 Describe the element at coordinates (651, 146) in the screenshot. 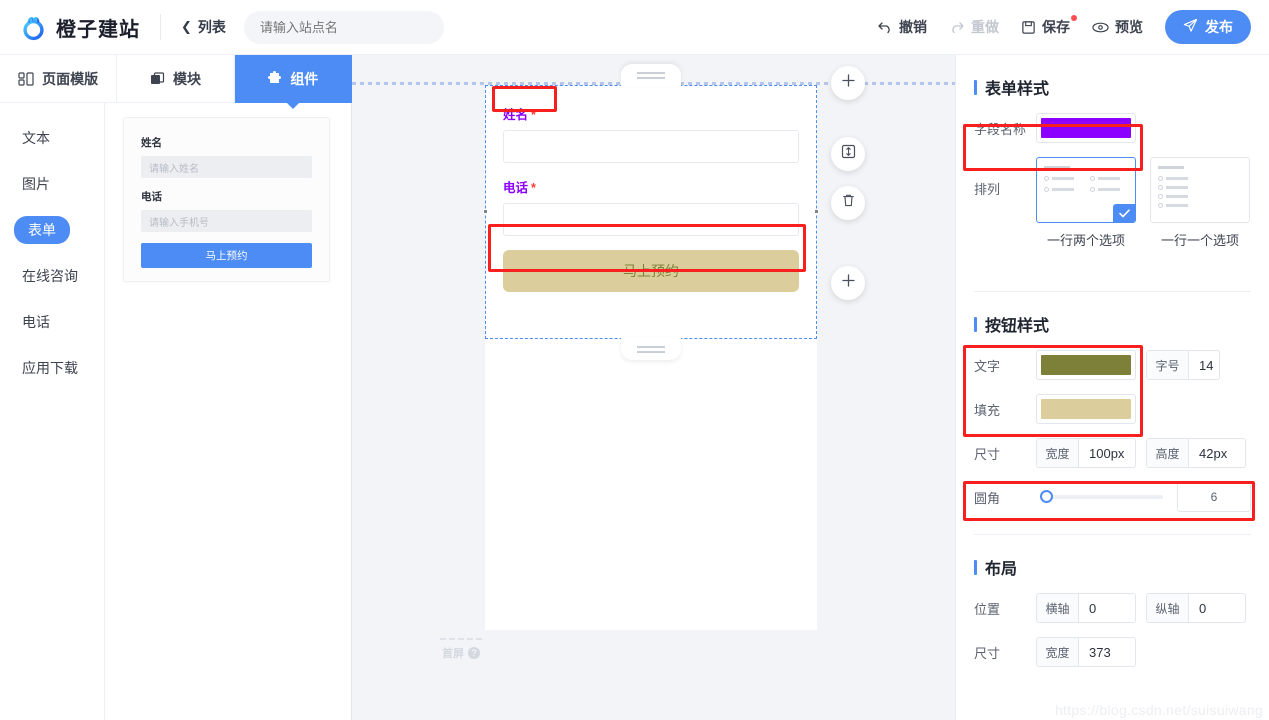

I see `canvas-name-input` at that location.